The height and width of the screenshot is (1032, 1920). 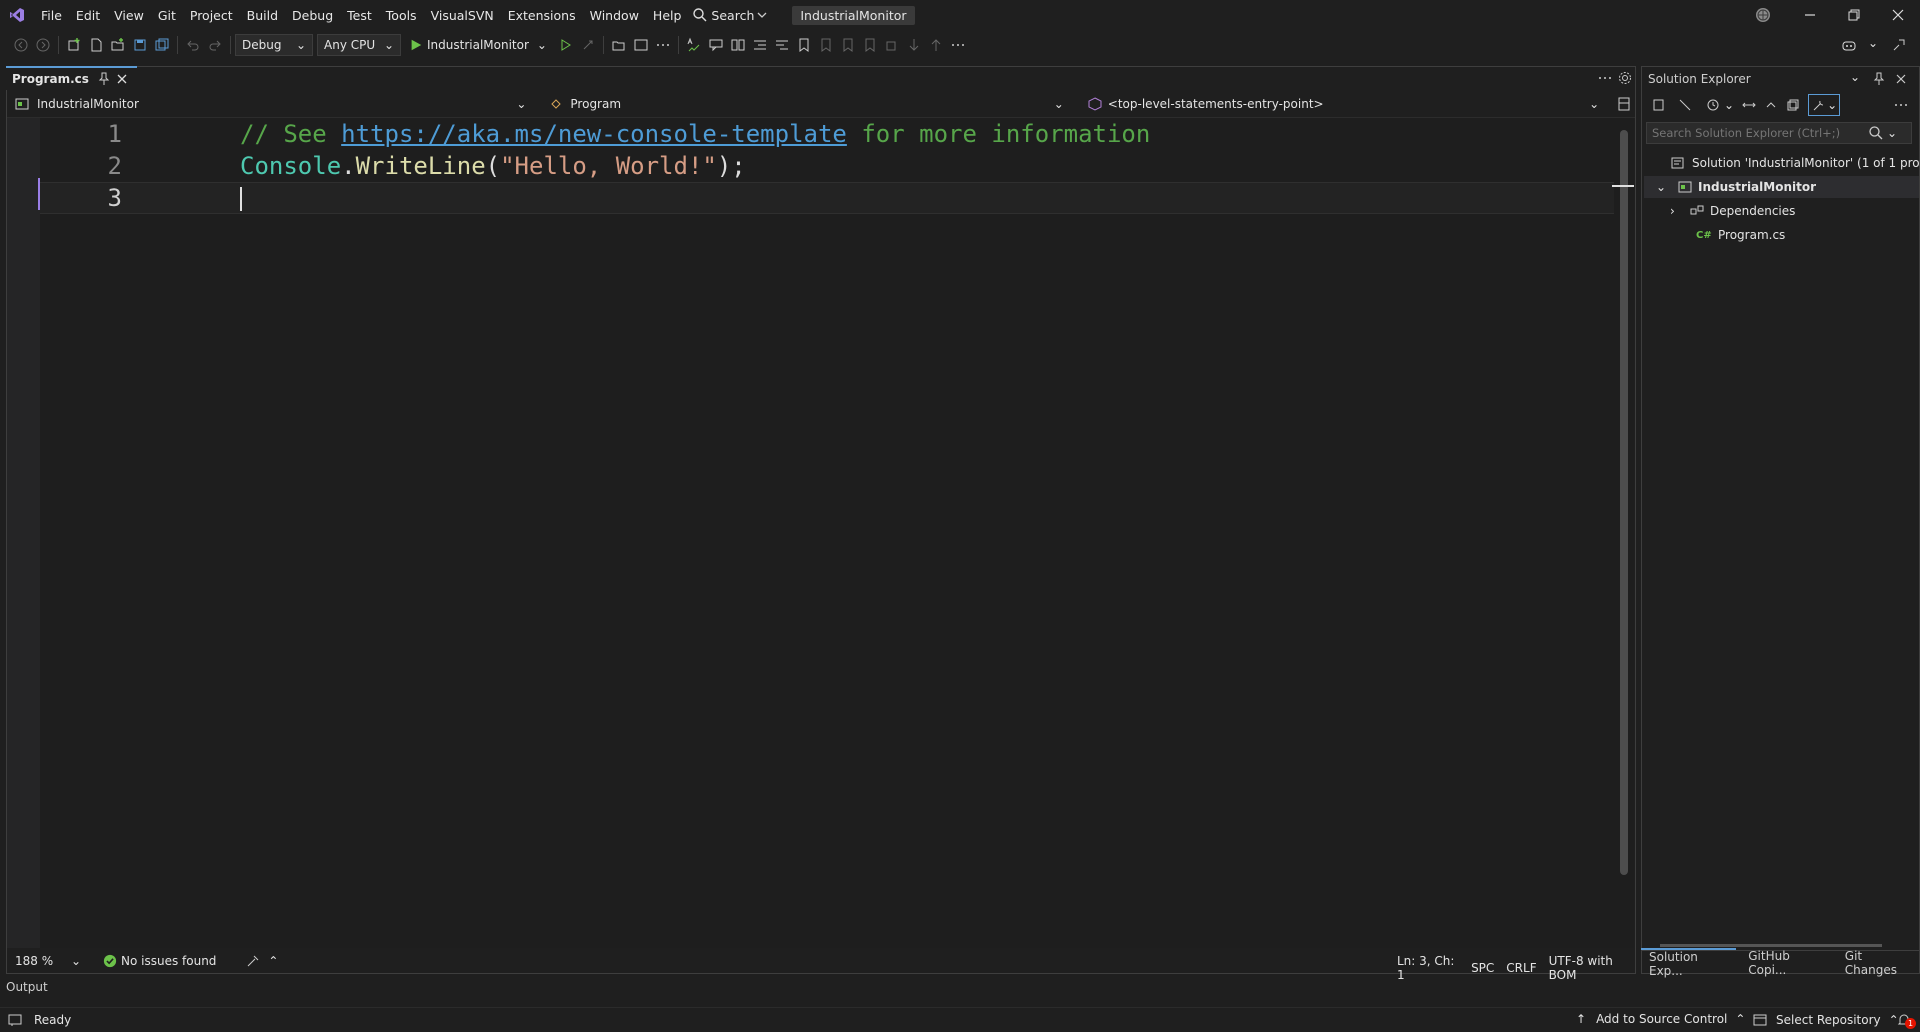 What do you see at coordinates (848, 45) in the screenshot?
I see `next-bookmark-icon` at bounding box center [848, 45].